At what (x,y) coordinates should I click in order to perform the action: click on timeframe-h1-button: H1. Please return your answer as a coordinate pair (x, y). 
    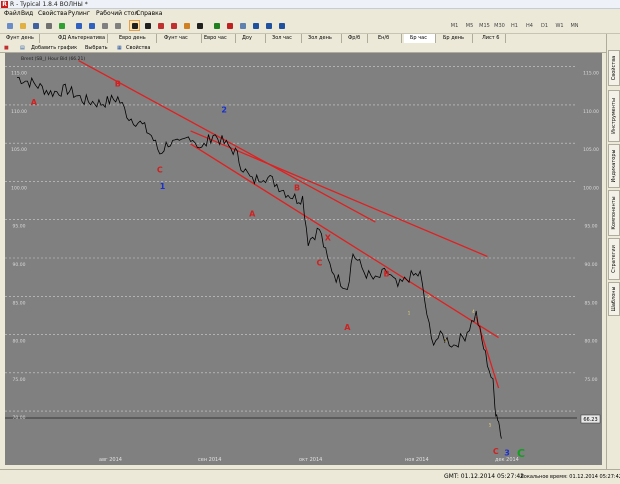
    Looking at the image, I should click on (514, 26).